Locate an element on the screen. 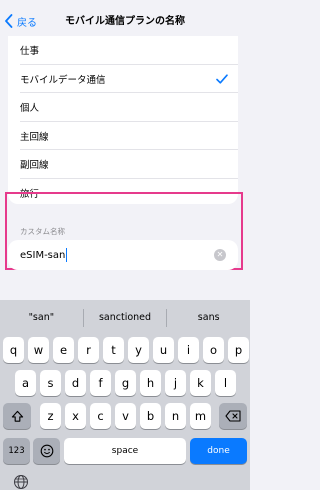 Image resolution: width=320 pixels, height=490 pixels. key-m: m is located at coordinates (200, 416).